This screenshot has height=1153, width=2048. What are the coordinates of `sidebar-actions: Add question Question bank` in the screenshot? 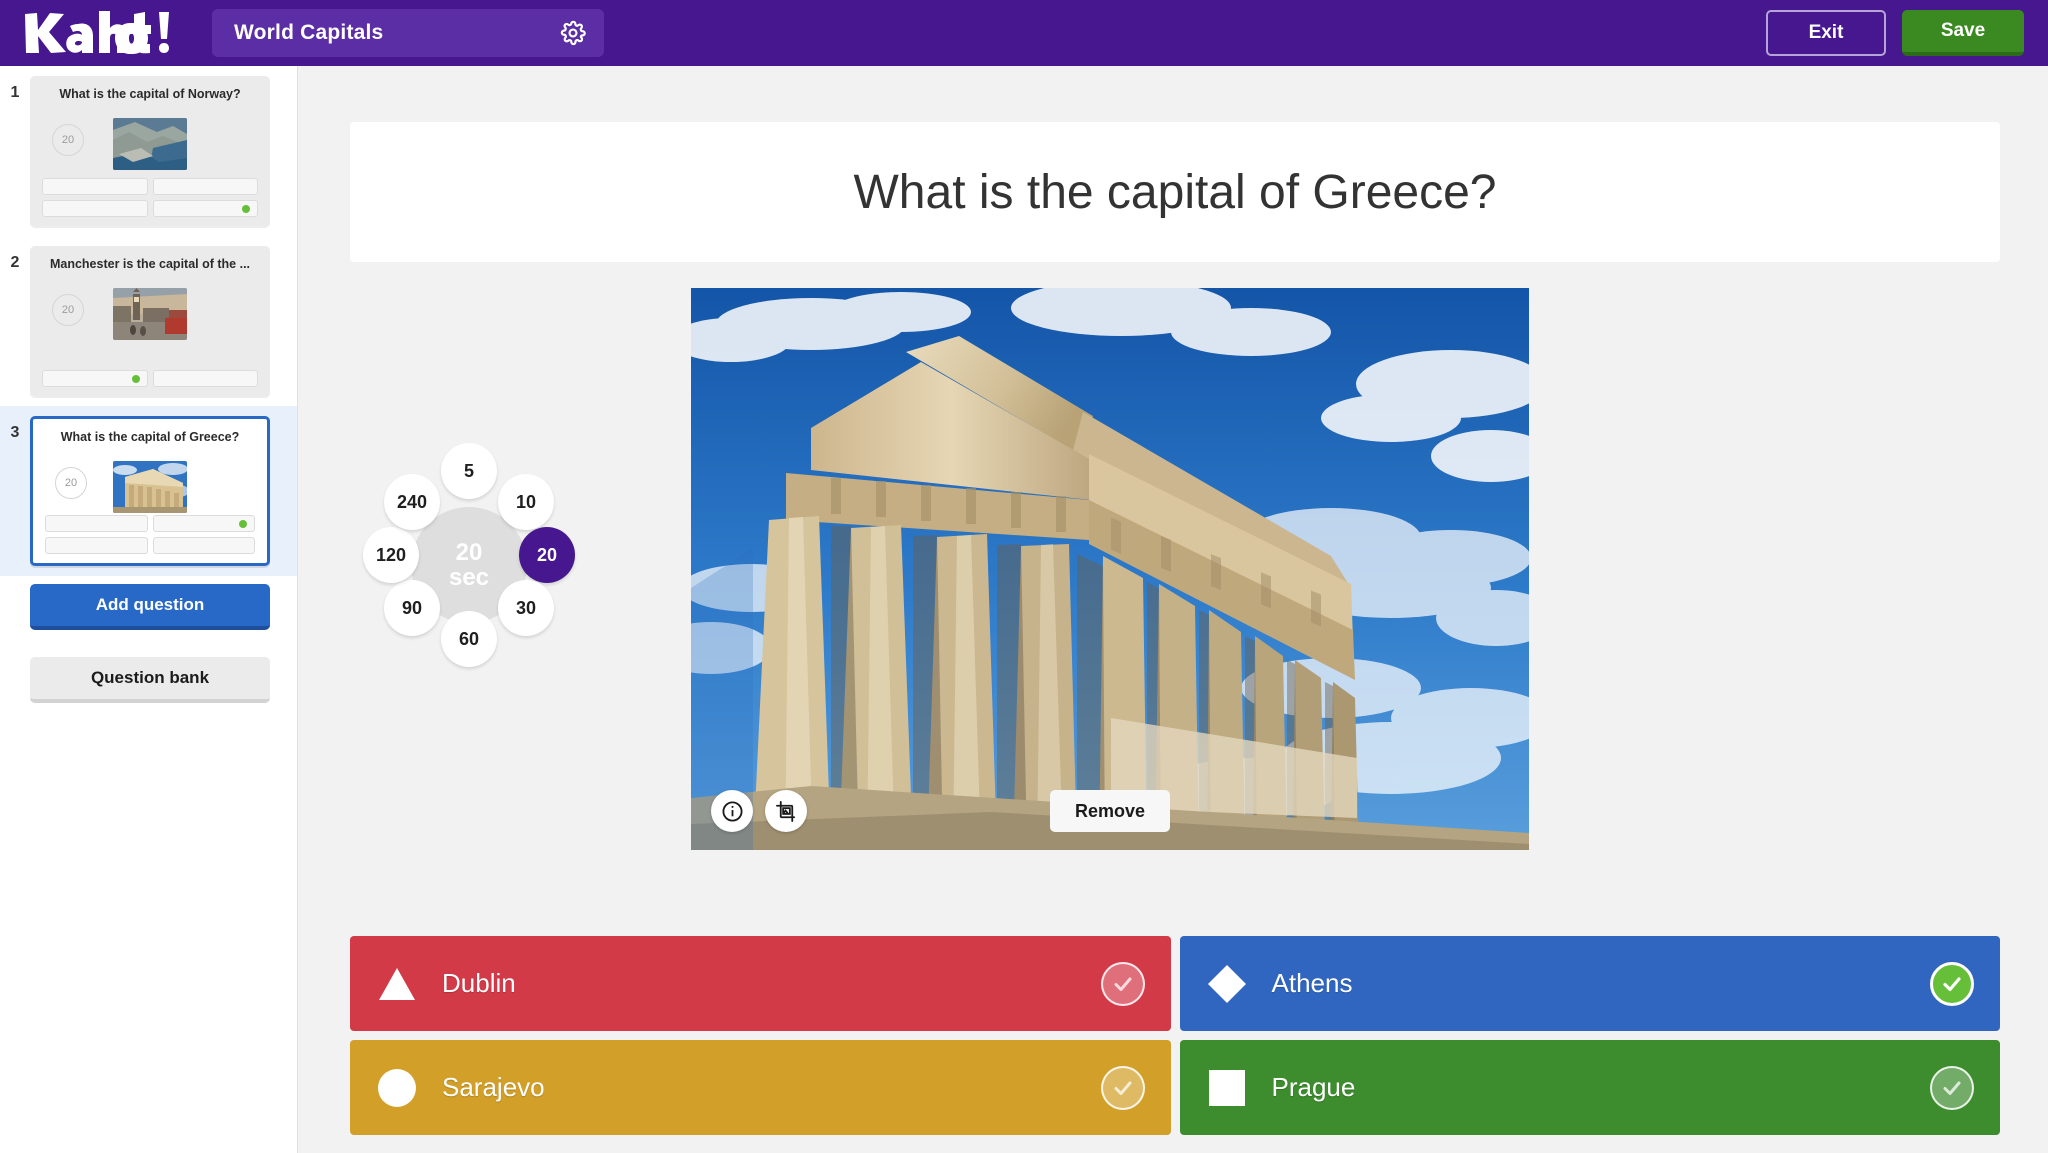 It's located at (148, 639).